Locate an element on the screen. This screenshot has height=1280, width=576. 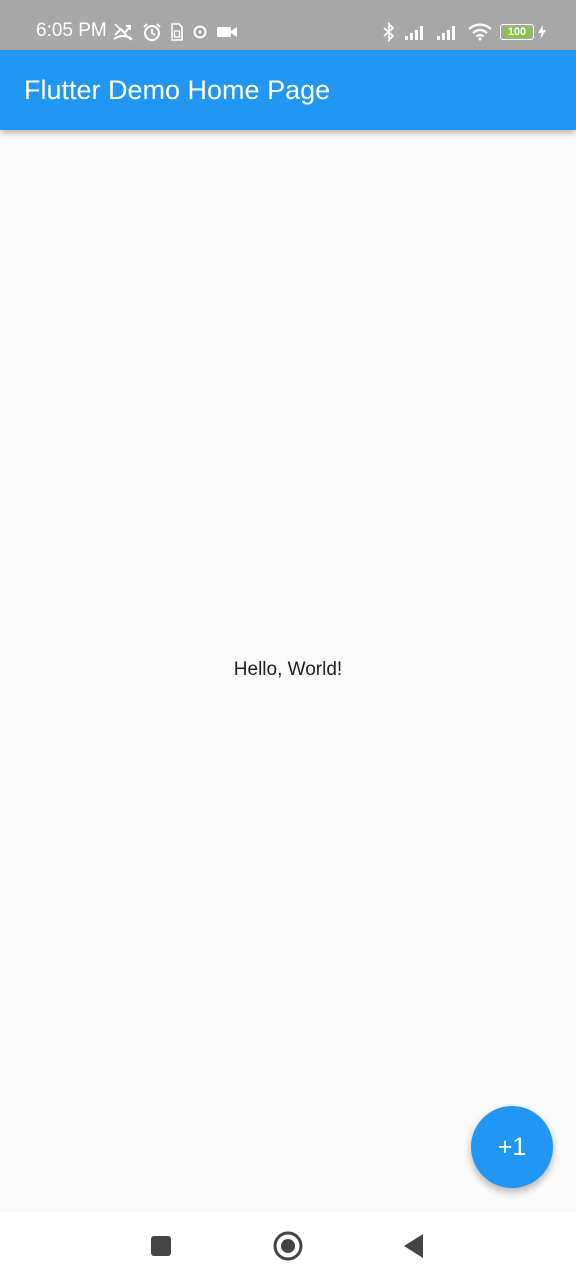
increment-fab-button: +1 is located at coordinates (512, 1147).